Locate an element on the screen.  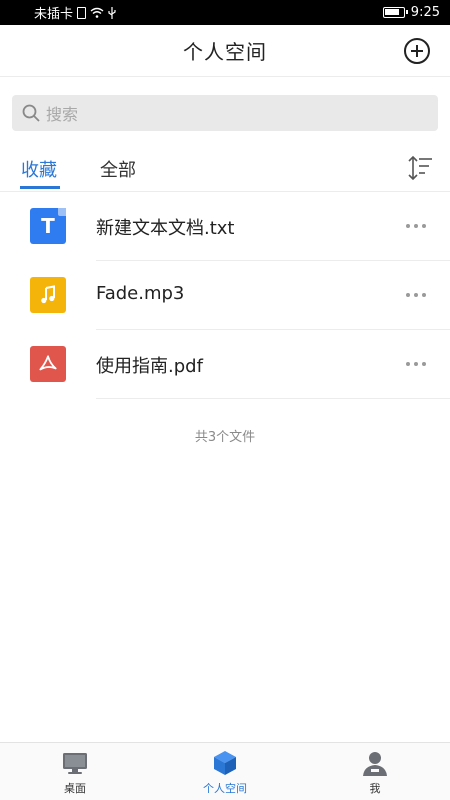
nav-personal-space: 个人空间 is located at coordinates (225, 771).